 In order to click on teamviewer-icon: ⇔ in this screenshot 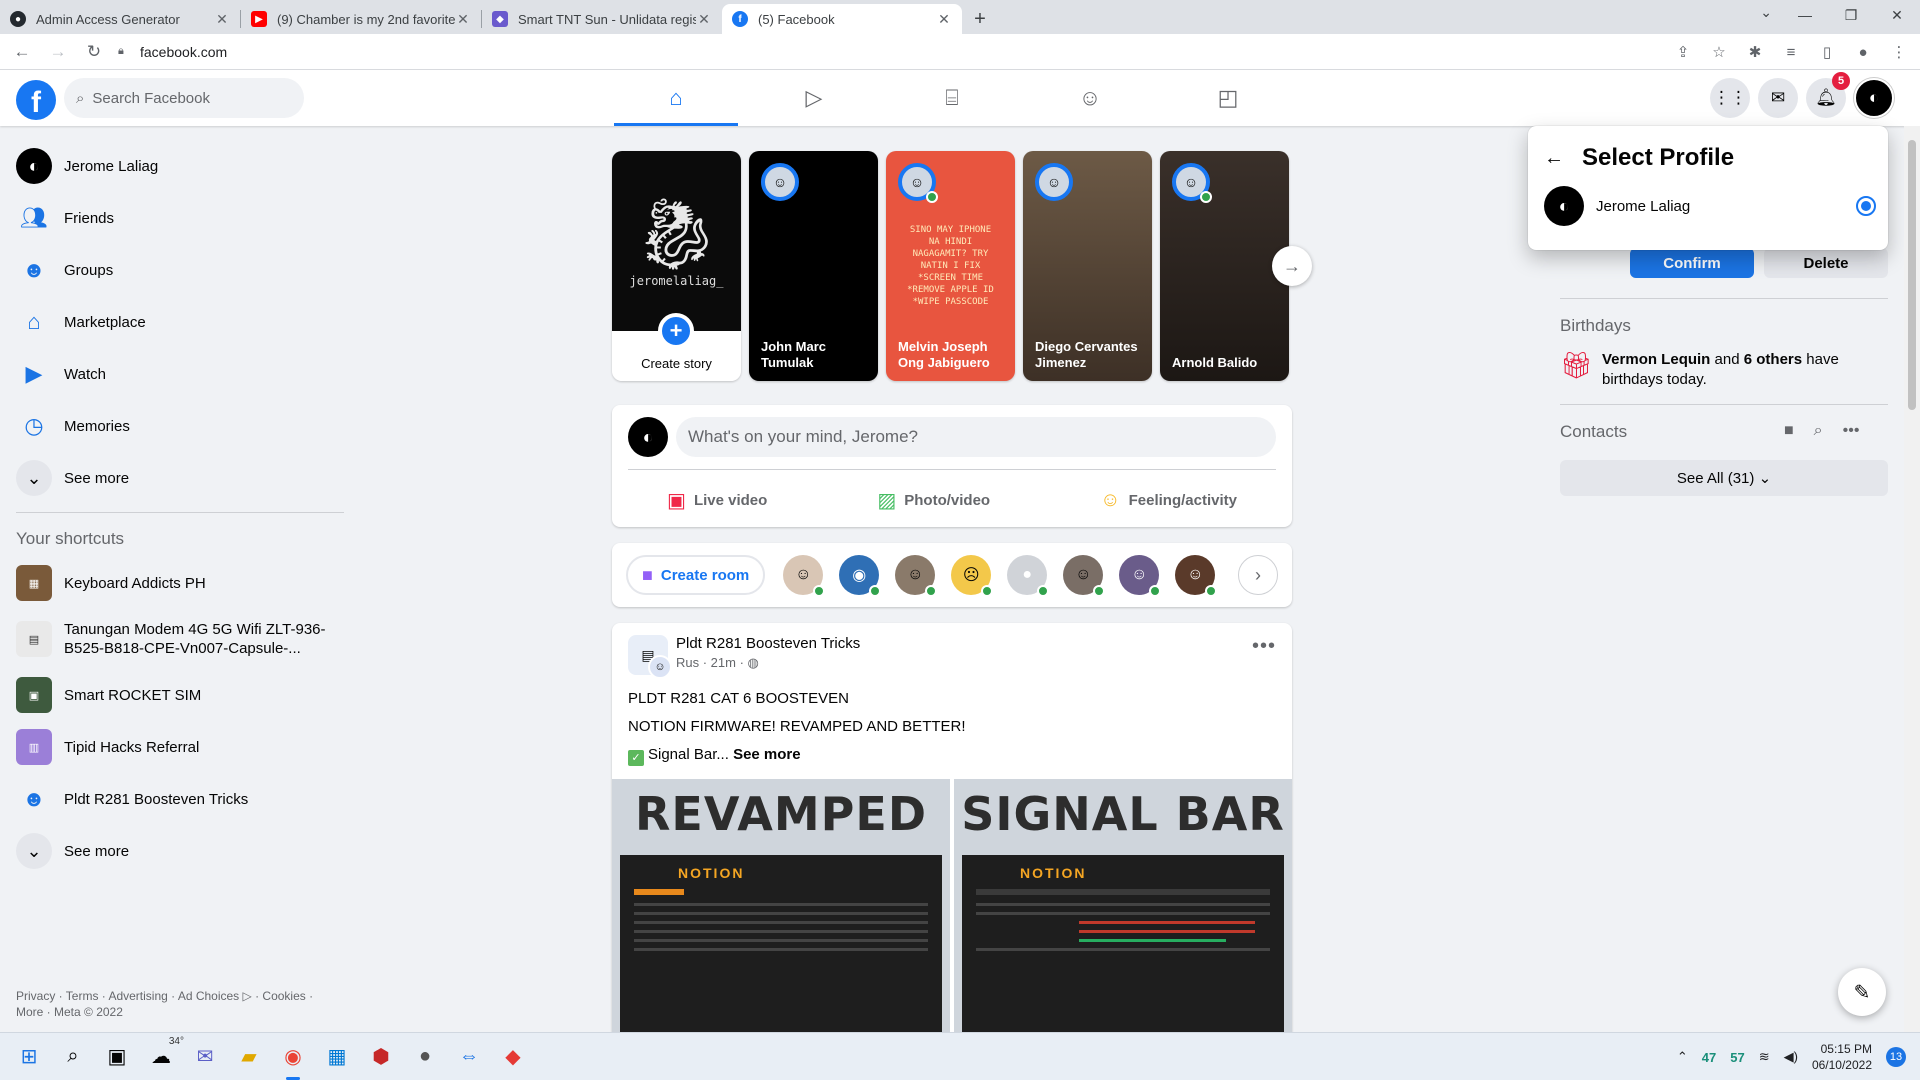, I will do `click(469, 1057)`.